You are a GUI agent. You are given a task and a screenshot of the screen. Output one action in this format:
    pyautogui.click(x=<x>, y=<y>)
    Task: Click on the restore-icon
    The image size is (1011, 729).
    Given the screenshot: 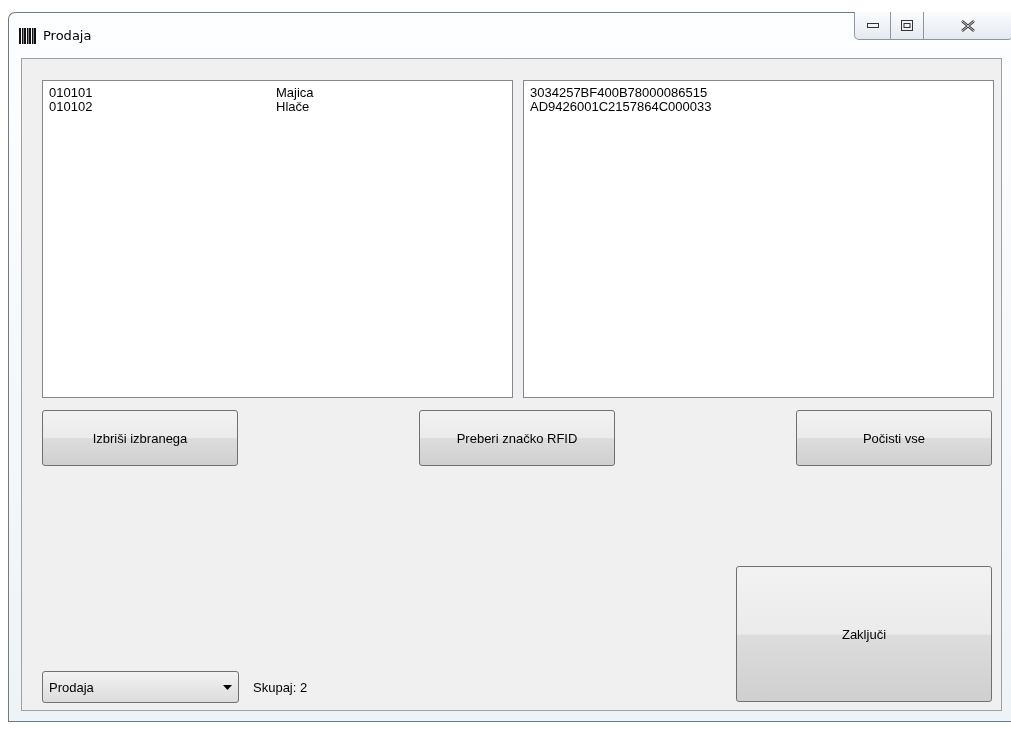 What is the action you would take?
    pyautogui.click(x=907, y=25)
    